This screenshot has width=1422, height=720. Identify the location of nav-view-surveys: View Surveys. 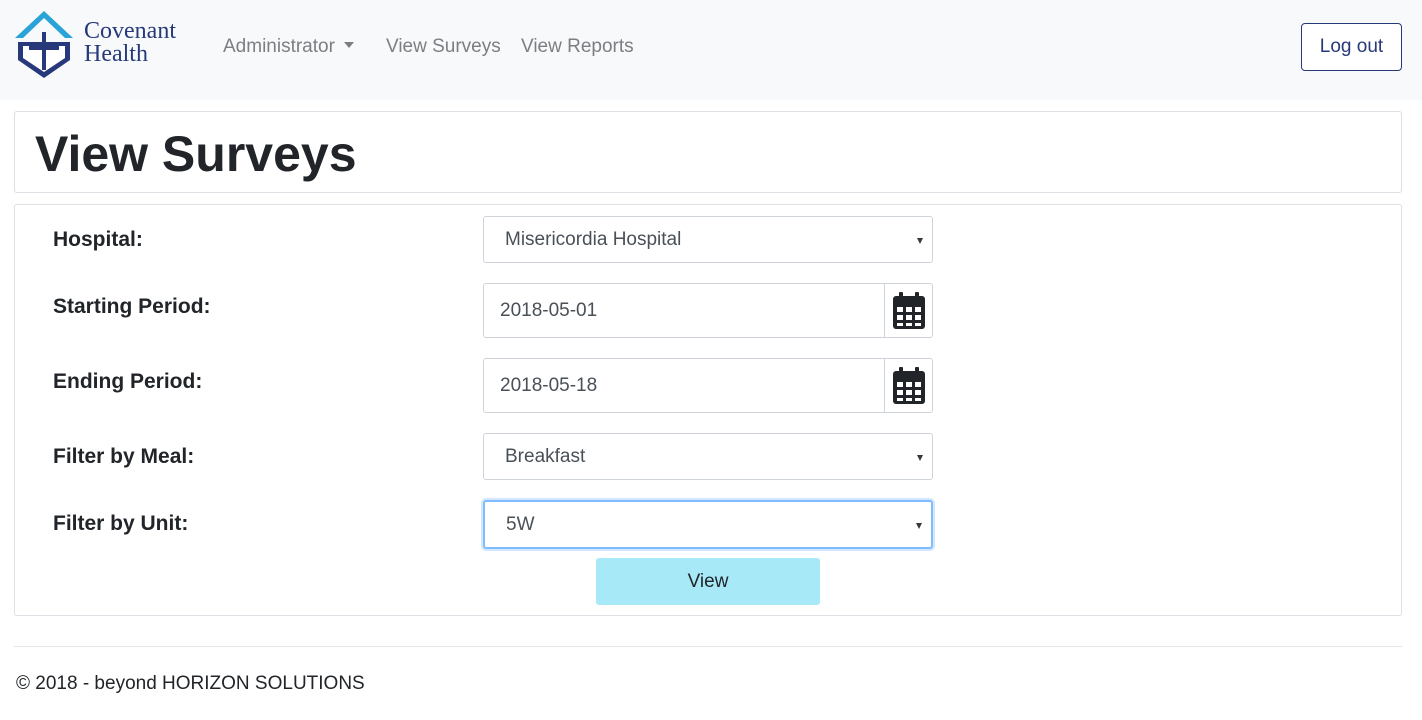
(443, 47).